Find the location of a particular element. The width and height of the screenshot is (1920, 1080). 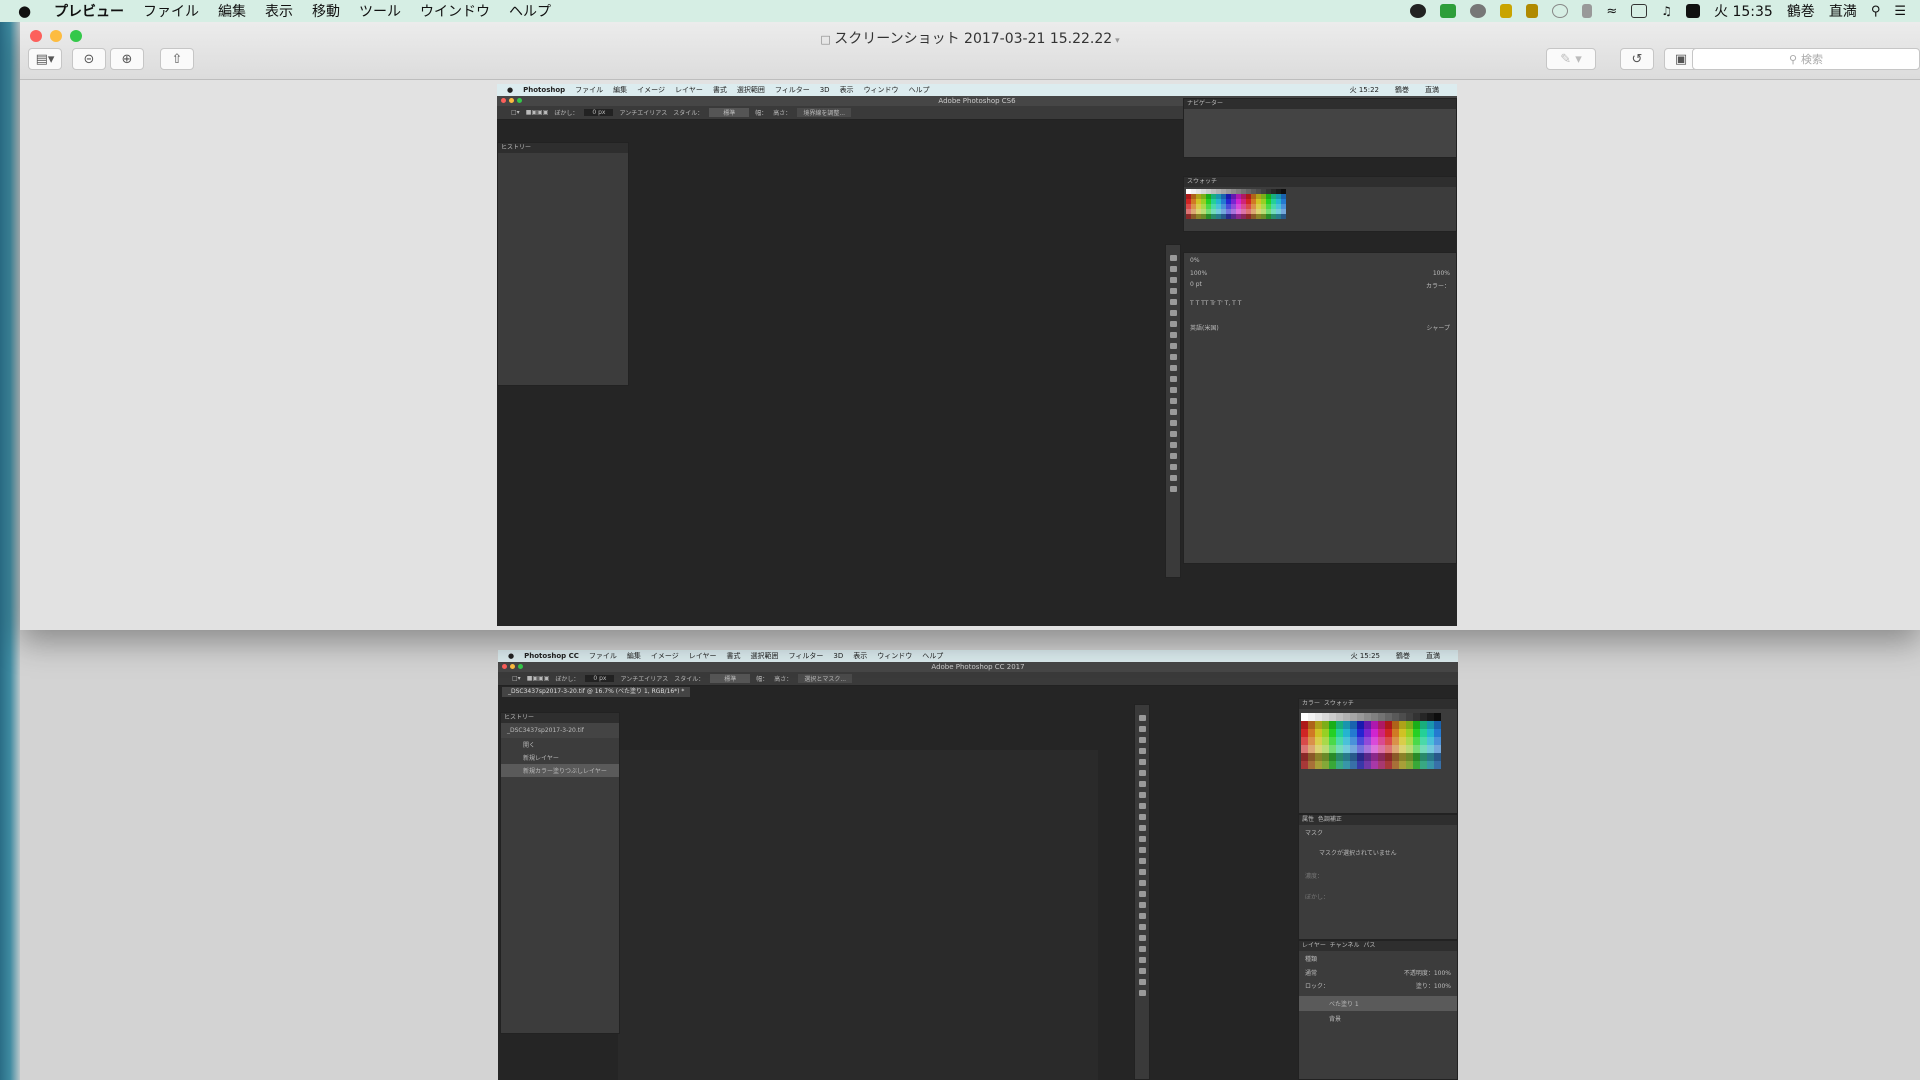

menu-app-preview: プレビュー is located at coordinates (89, 11).